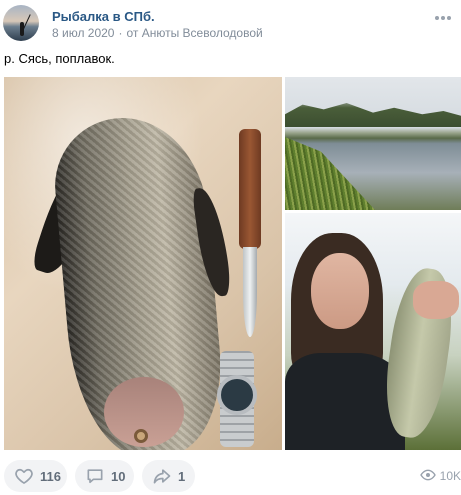 The image size is (461, 495). I want to click on comment-count: 10, so click(118, 476).